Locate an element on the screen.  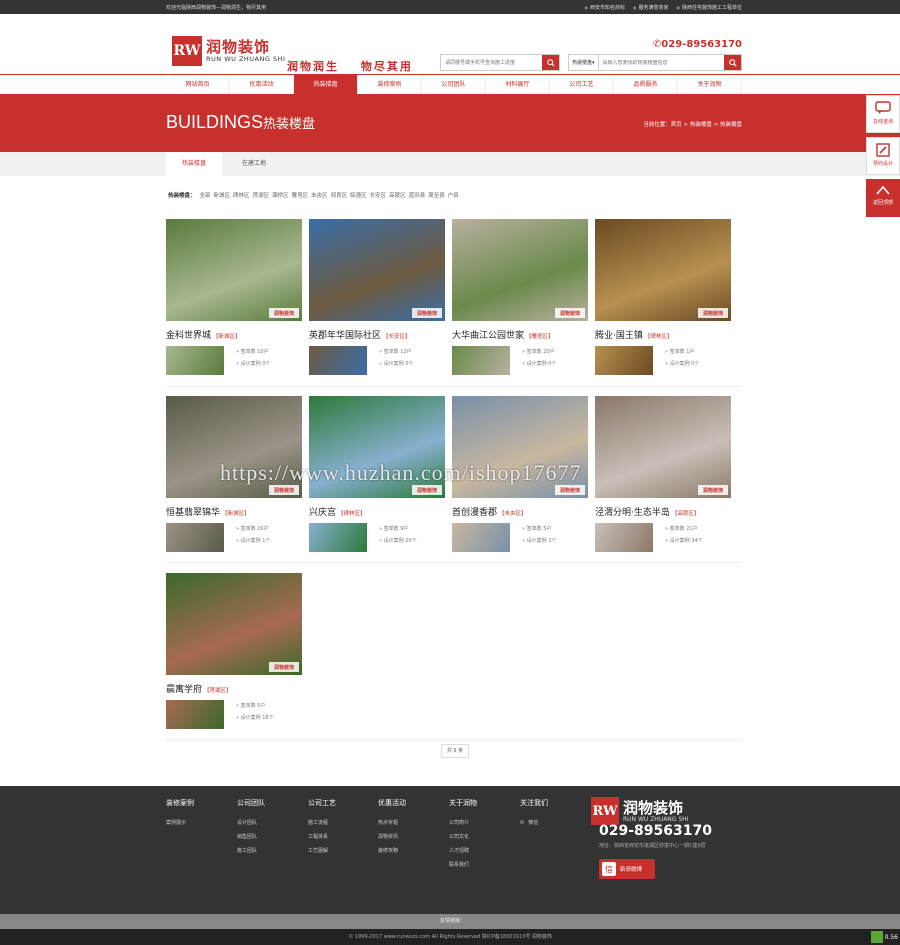
footer-link: 销售团队 is located at coordinates (251, 837).